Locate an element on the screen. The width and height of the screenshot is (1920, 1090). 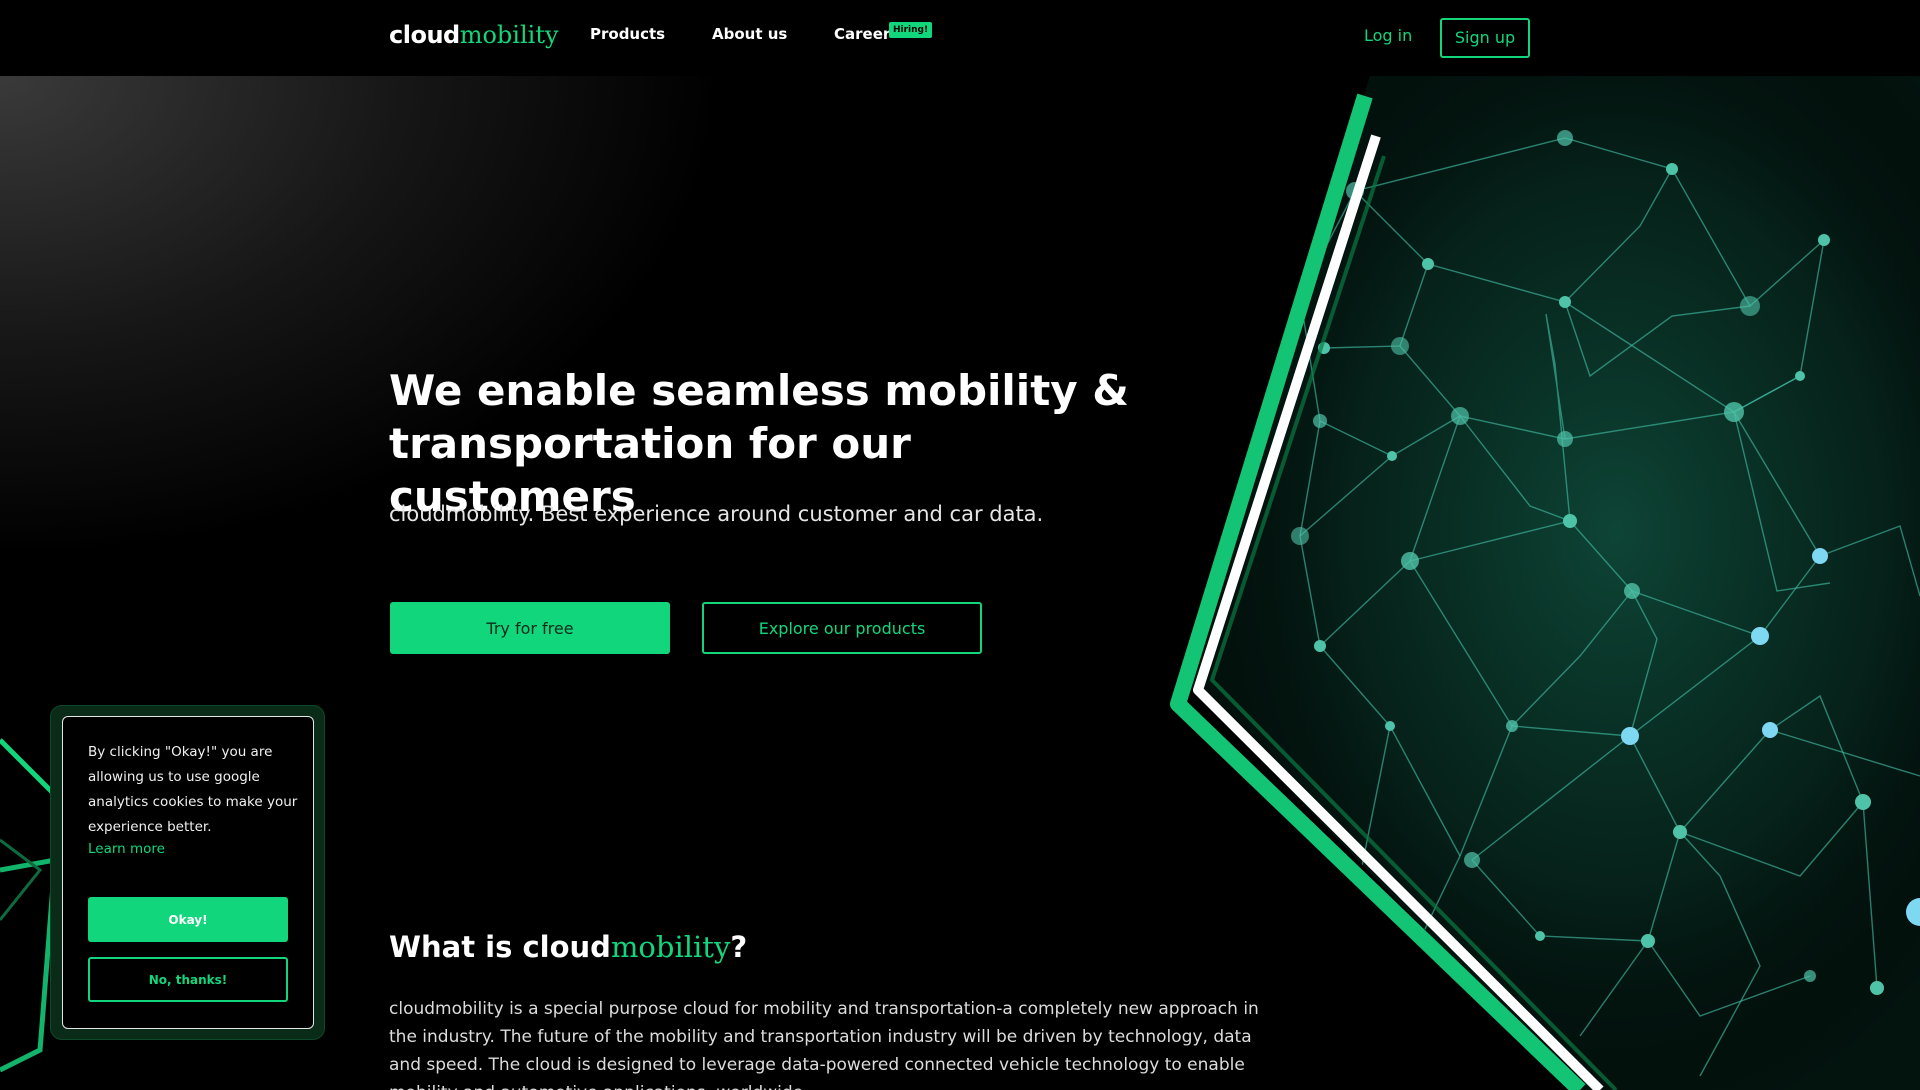
what-is-prefix: What is is located at coordinates (456, 947).